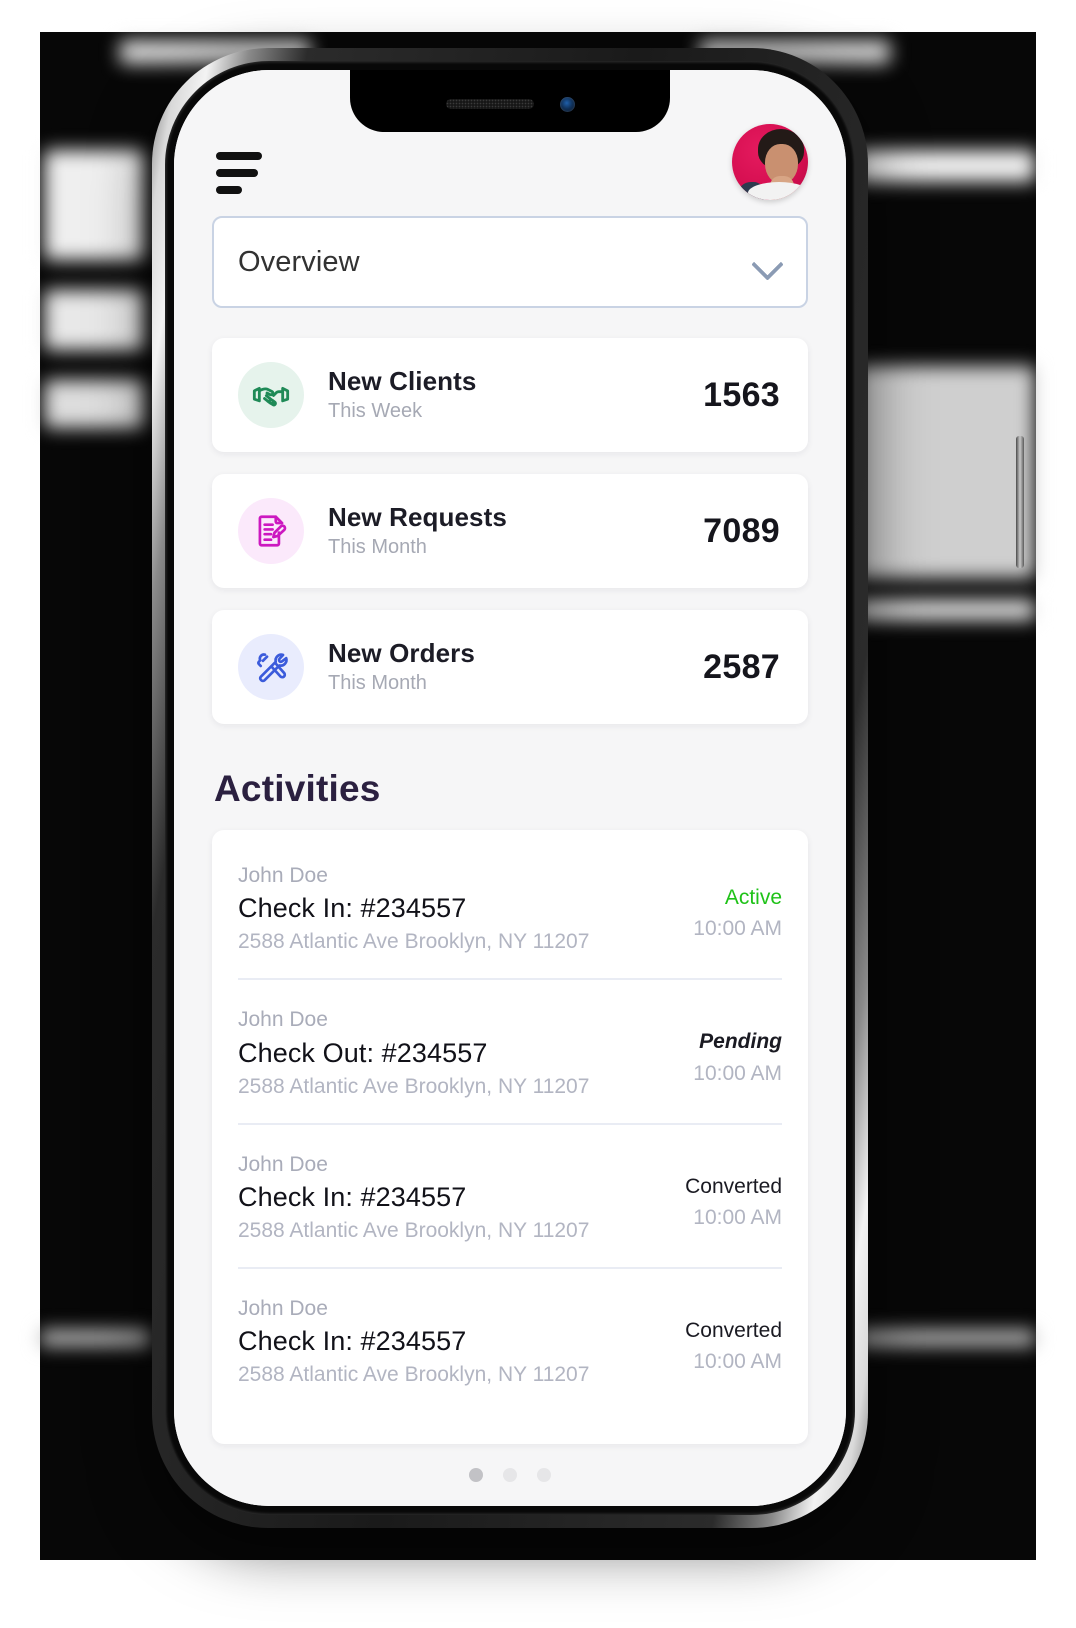 The height and width of the screenshot is (1628, 1076). I want to click on stat-card-new-clients: New Clients This Week 1563, so click(510, 395).